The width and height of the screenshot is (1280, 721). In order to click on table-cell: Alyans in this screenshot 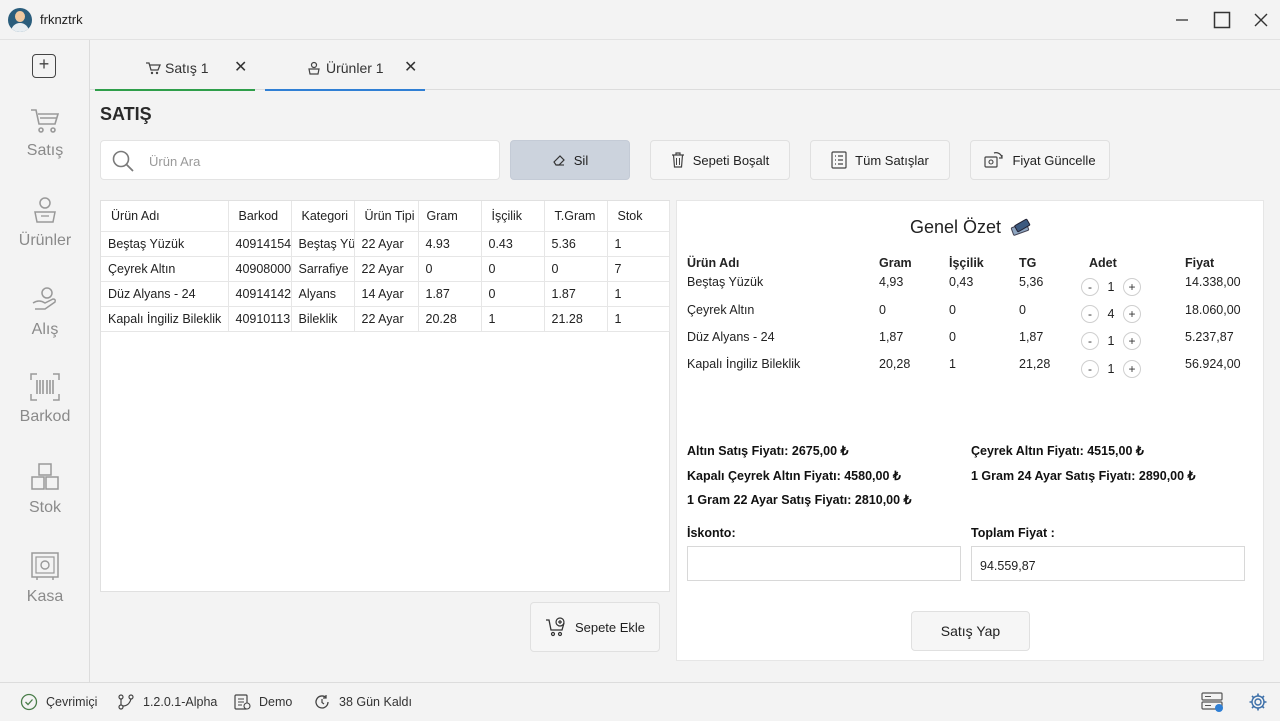, I will do `click(323, 294)`.